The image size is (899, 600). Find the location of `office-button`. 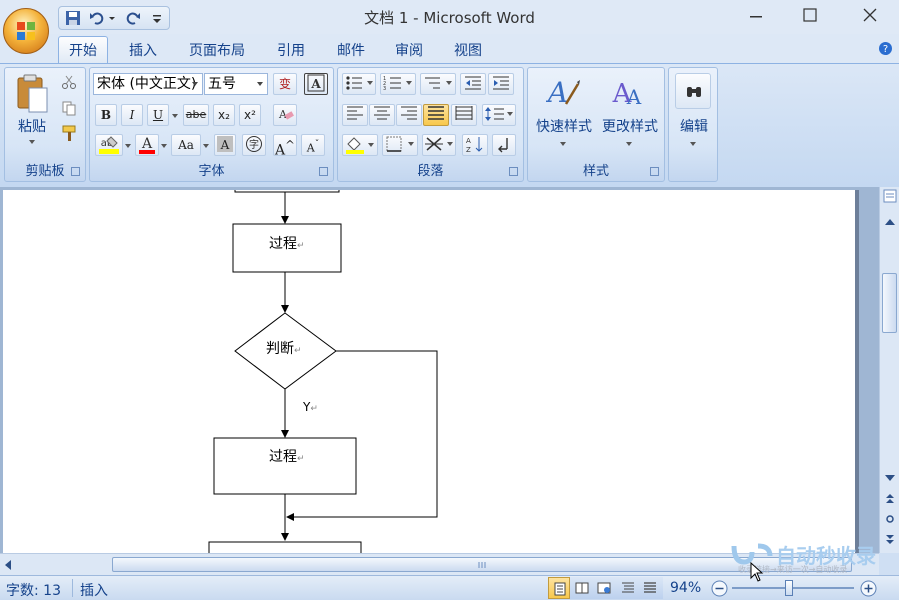

office-button is located at coordinates (26, 31).